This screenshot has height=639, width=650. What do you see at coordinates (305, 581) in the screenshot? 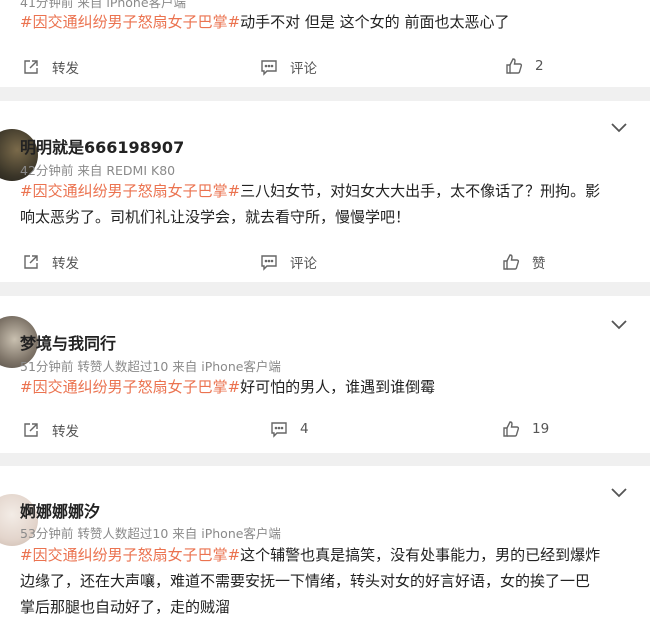
I see `post-text: 边缘了，还在大声嚷，难道不需要安抚一下情绪，转头对女的好言好语，女的挨了一巴` at bounding box center [305, 581].